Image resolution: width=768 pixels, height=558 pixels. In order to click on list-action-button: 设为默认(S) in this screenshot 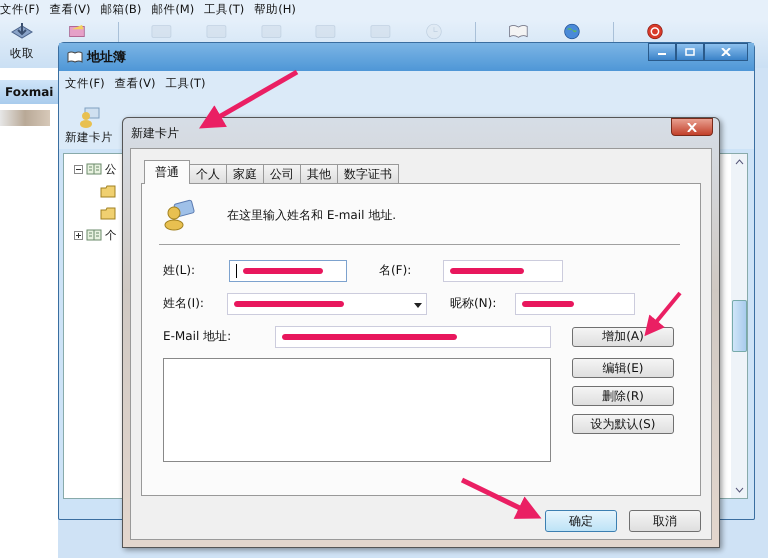, I will do `click(623, 424)`.